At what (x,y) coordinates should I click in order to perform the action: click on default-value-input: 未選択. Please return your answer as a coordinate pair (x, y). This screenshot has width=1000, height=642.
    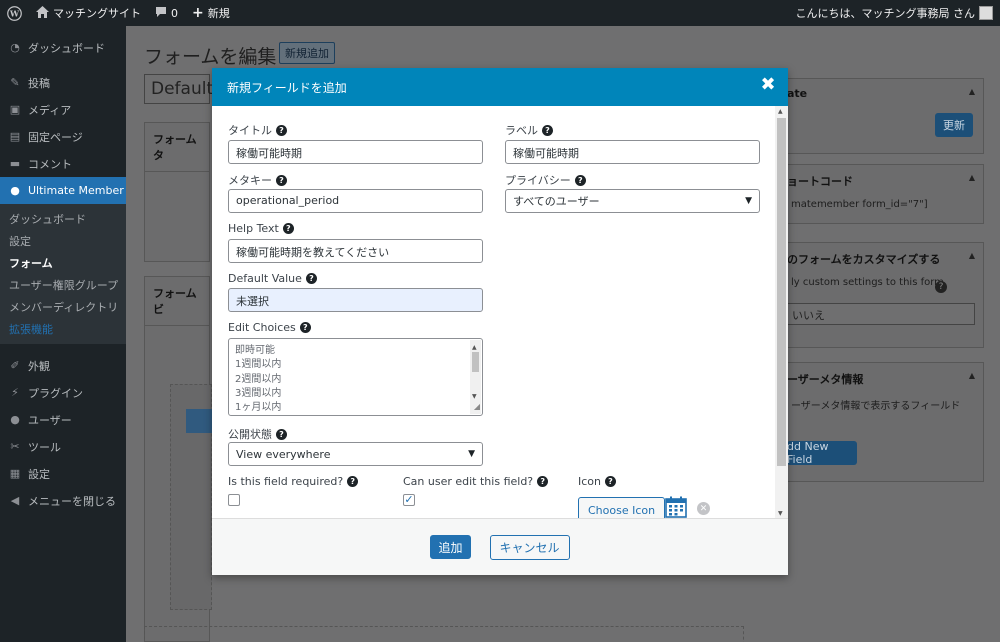
    Looking at the image, I should click on (355, 300).